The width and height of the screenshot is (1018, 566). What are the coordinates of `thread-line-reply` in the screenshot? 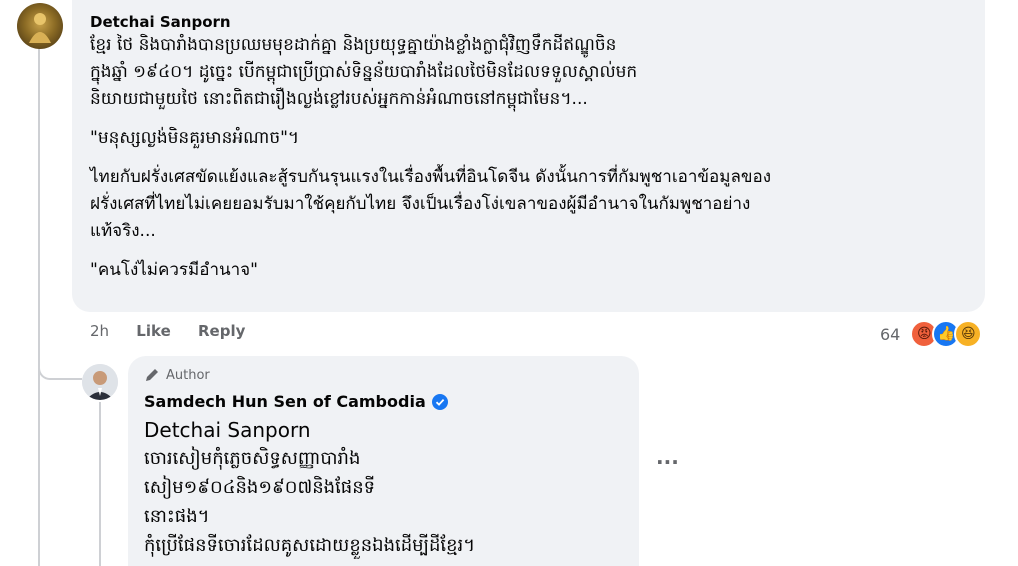 It's located at (100, 484).